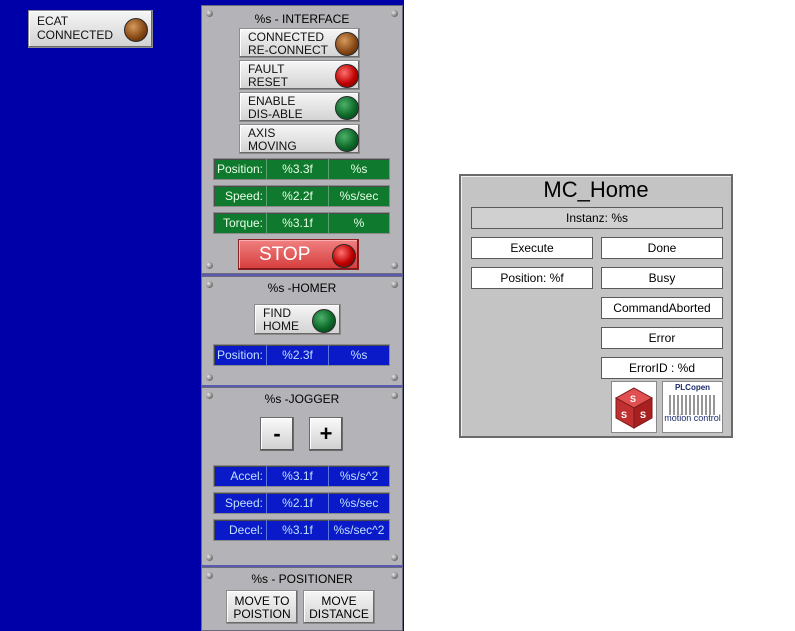 Image resolution: width=795 pixels, height=631 pixels. What do you see at coordinates (288, 50) in the screenshot?
I see `button-label-line2: RE-CONNECT` at bounding box center [288, 50].